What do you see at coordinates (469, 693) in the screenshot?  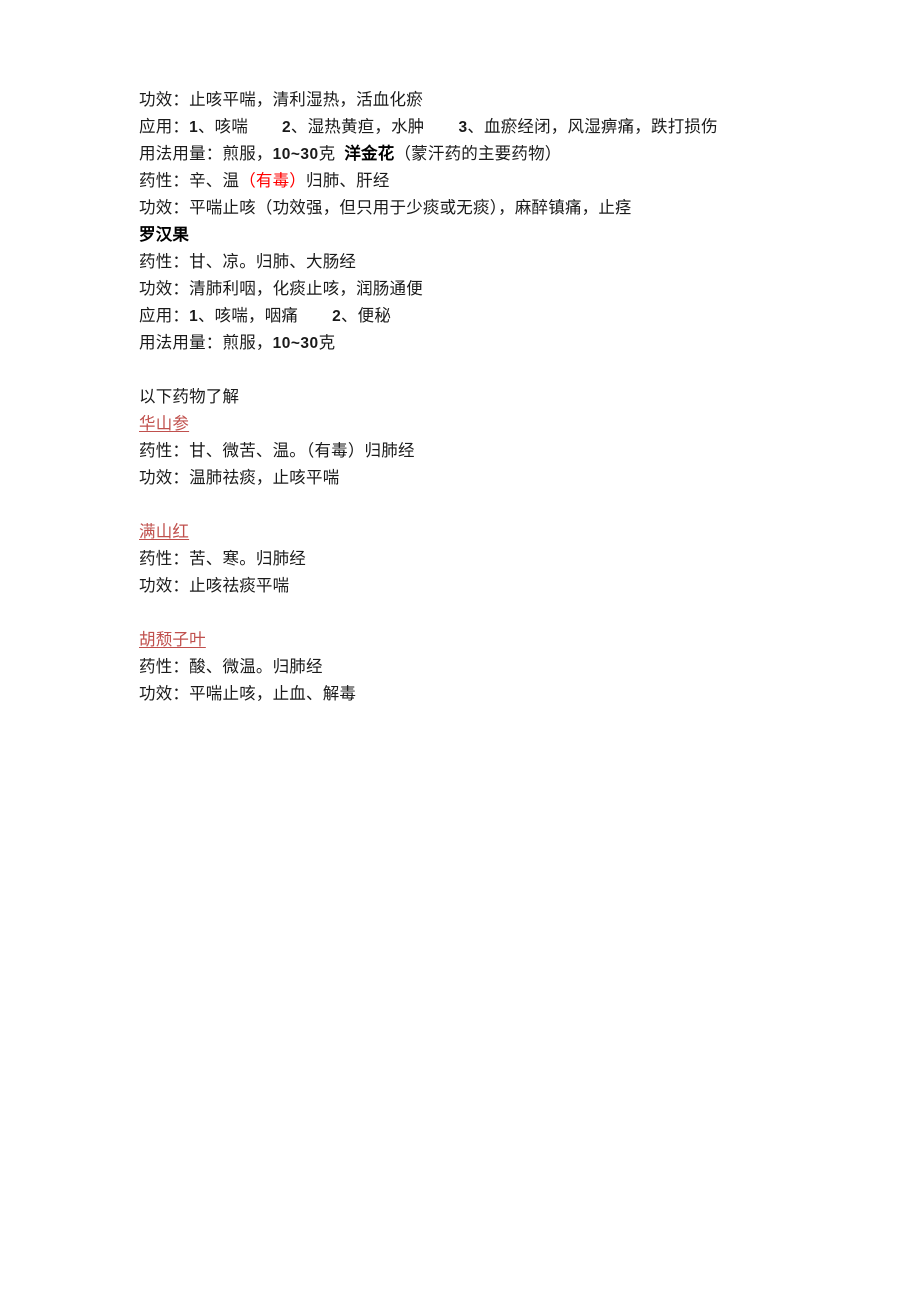 I see `text-line: 功效：平喘止咳，止血、解毒` at bounding box center [469, 693].